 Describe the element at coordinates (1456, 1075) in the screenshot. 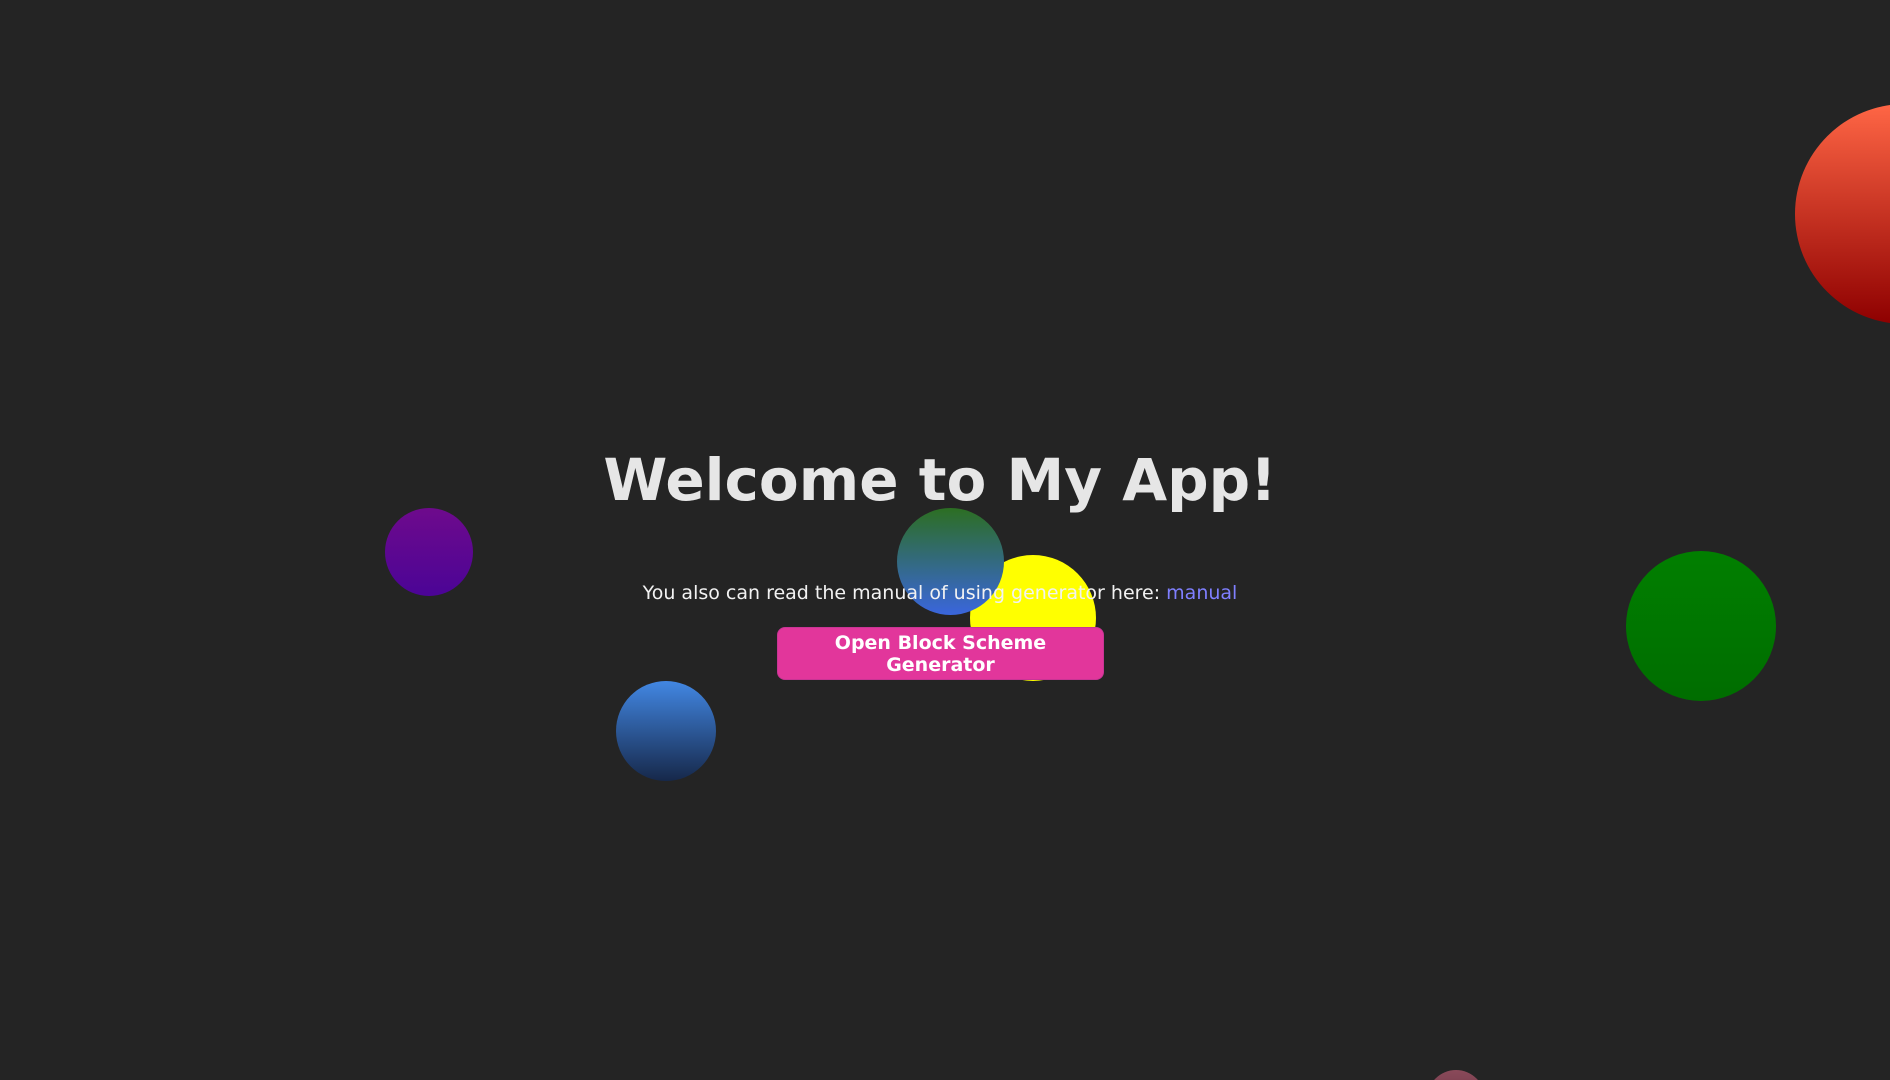

I see `rose-circle` at that location.